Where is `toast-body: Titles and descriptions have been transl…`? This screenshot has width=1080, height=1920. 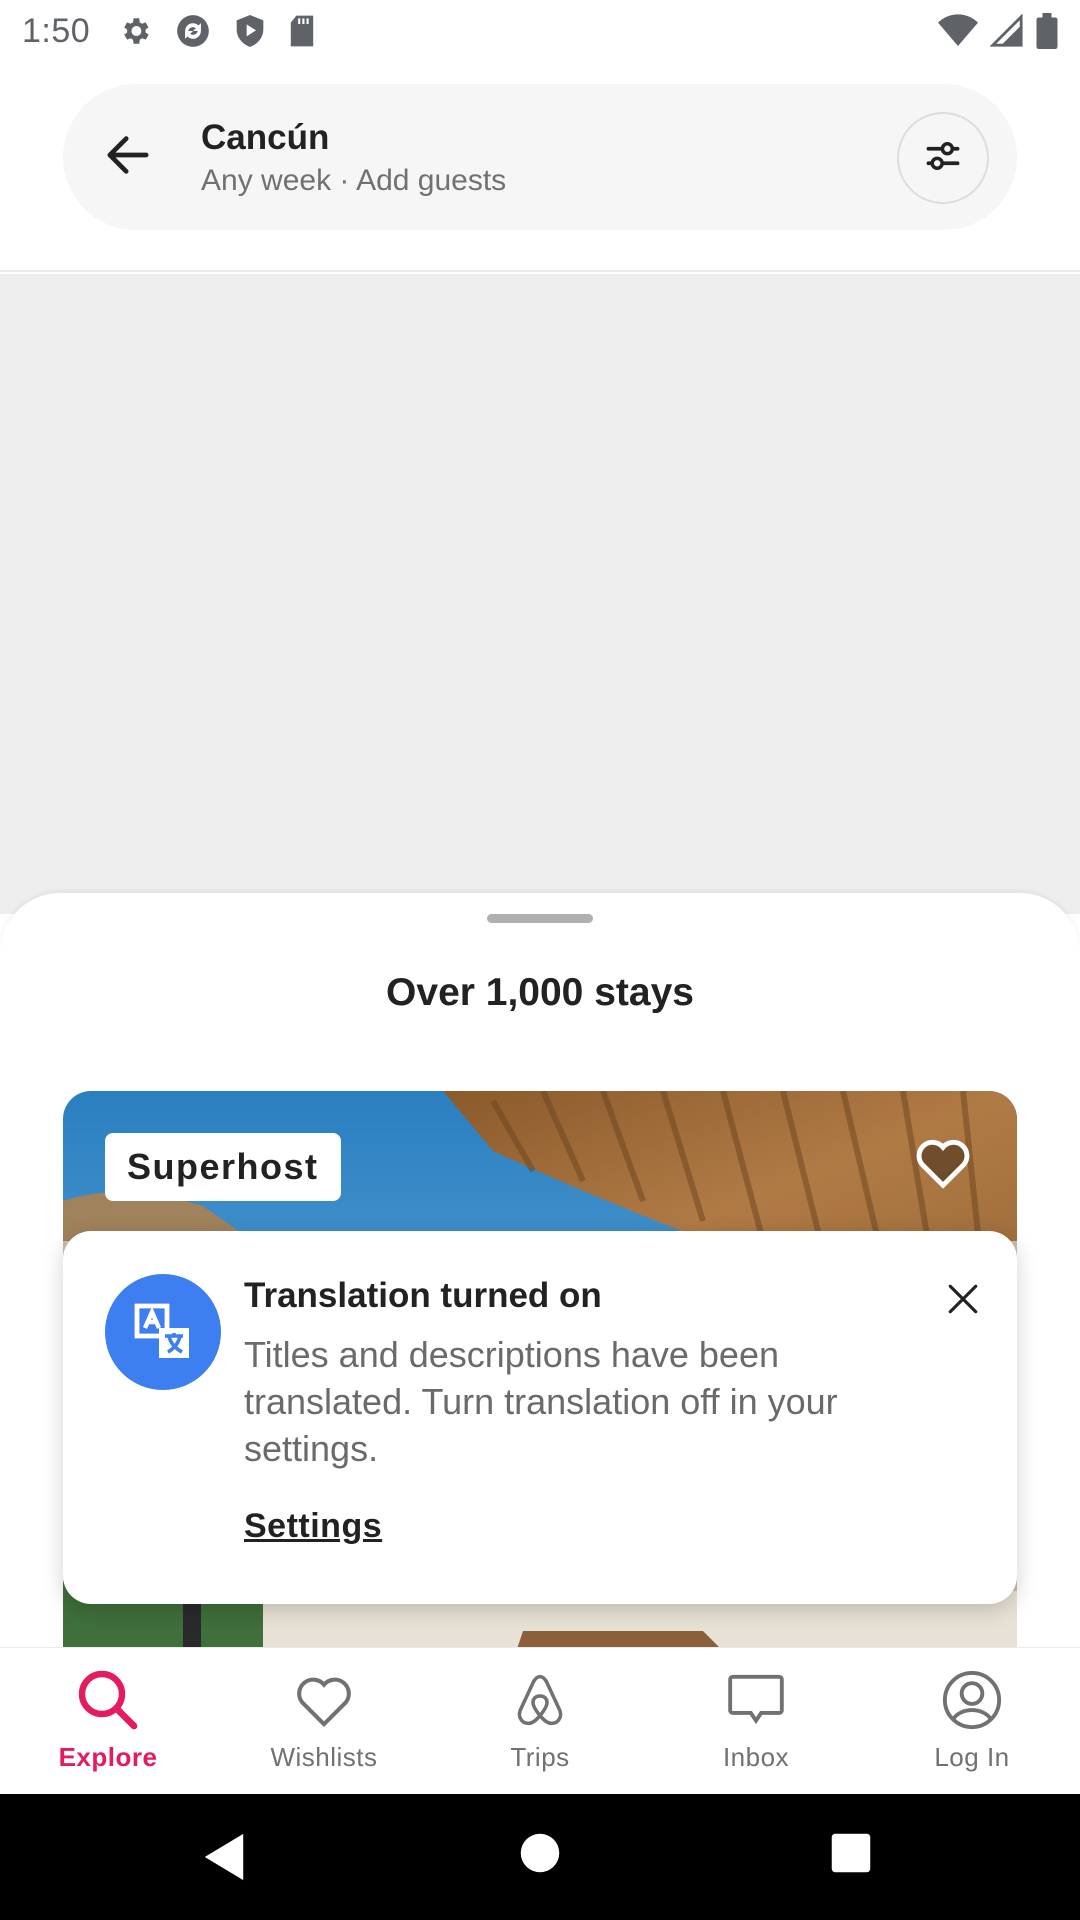 toast-body: Titles and descriptions have been transl… is located at coordinates (541, 1401).